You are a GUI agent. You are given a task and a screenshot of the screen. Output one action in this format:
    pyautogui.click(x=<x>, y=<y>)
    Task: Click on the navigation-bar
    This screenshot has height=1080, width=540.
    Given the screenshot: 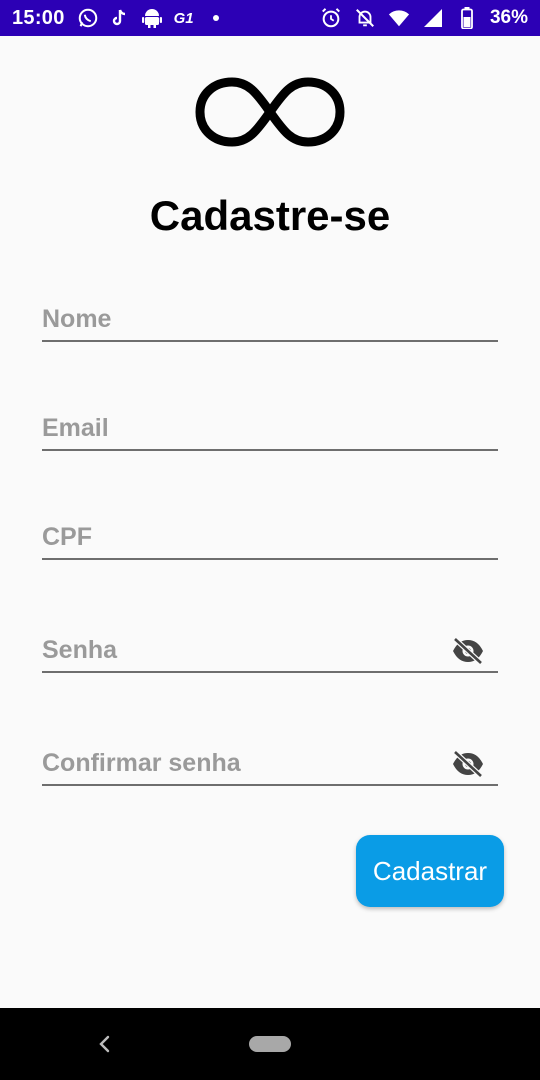 What is the action you would take?
    pyautogui.click(x=270, y=1044)
    